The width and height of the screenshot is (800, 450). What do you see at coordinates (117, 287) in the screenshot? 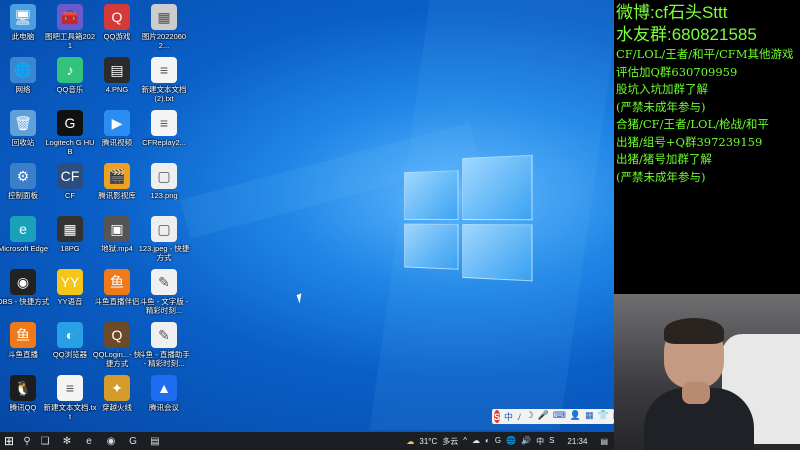
I see `desktop-icon: 鱼斗鱼直播伴侣` at bounding box center [117, 287].